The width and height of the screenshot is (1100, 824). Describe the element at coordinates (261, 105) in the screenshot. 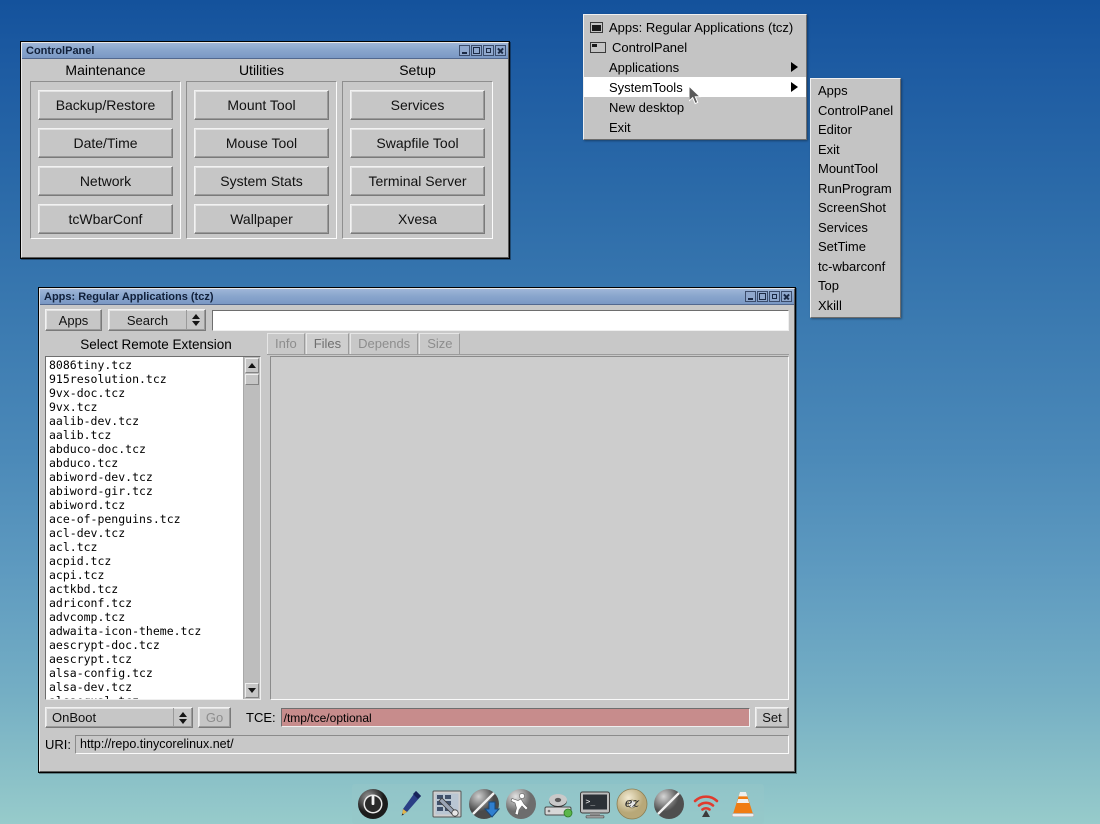

I see `mount-tool-button: Mount Tool` at that location.